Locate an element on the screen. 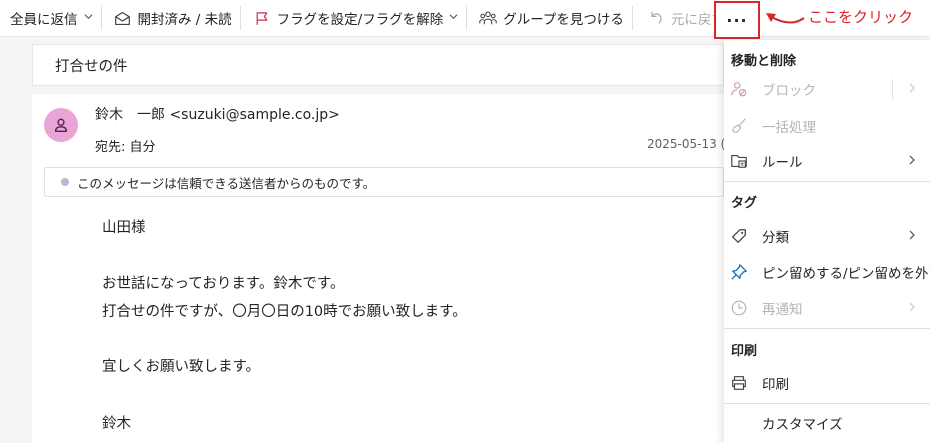 The height and width of the screenshot is (443, 930). flag-button: フラグを設定/フラグを解除 is located at coordinates (354, 18).